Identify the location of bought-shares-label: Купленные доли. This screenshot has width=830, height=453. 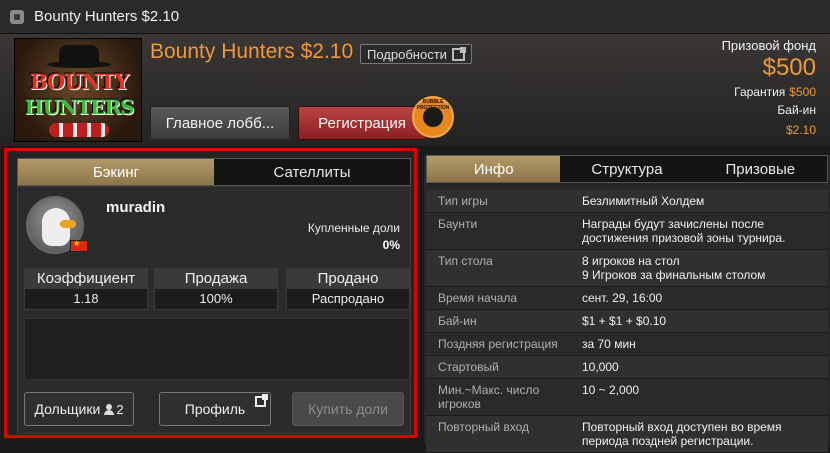
(353, 228).